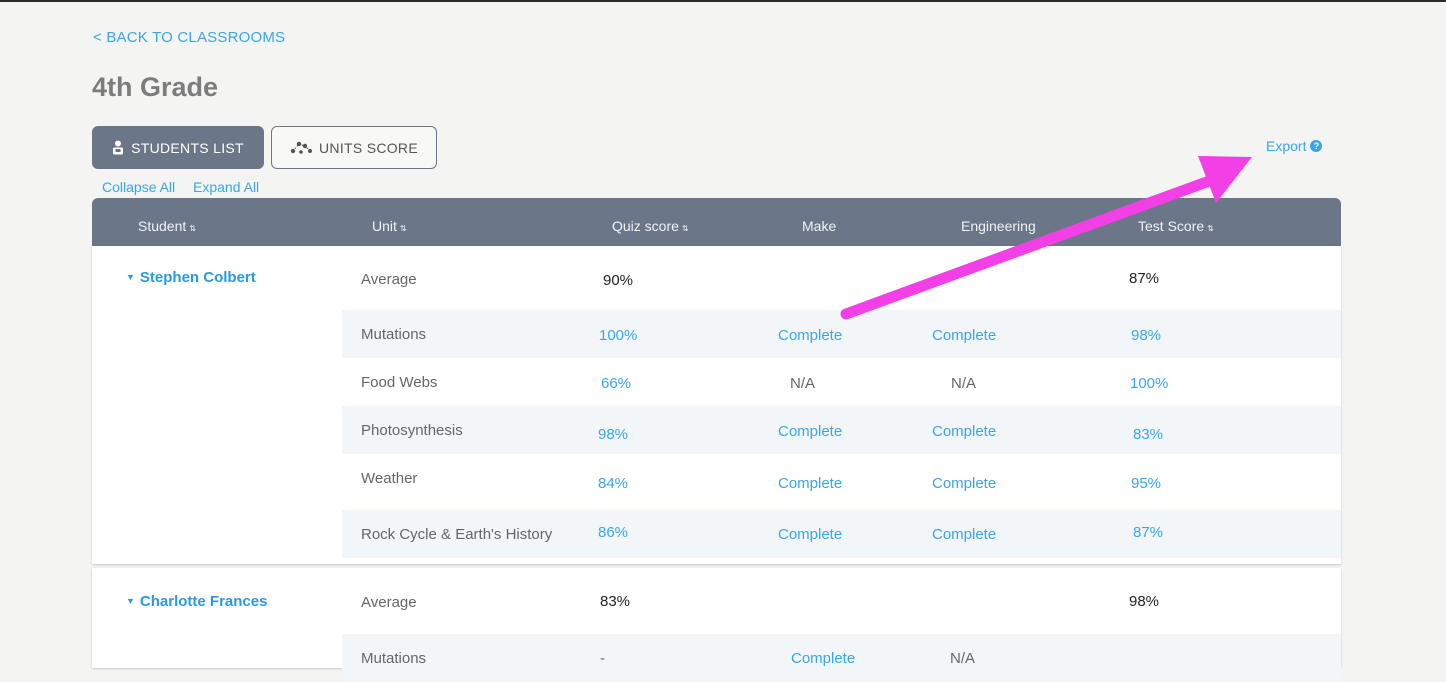  Describe the element at coordinates (187, 147) in the screenshot. I see `students-list-label: STUDENTS LIST` at that location.